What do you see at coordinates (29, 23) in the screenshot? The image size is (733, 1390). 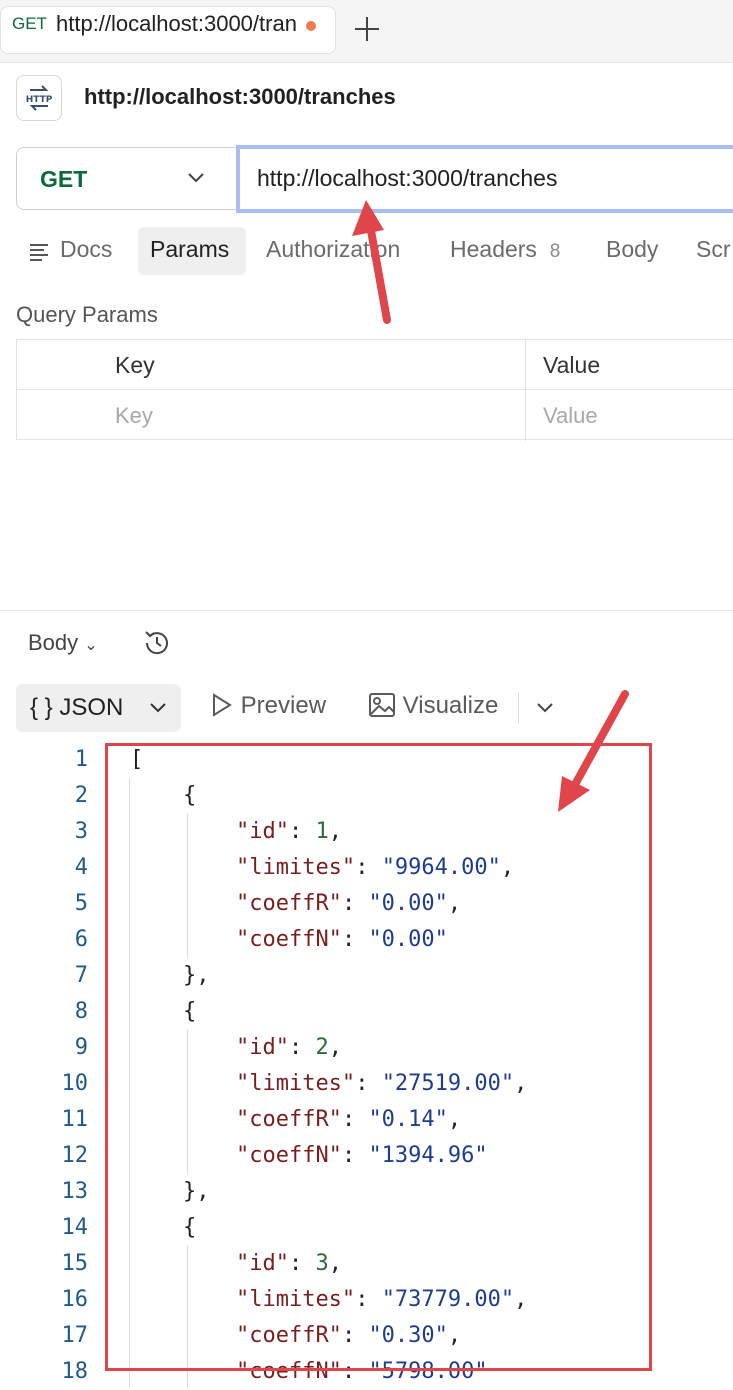 I see `tab-method: GET` at bounding box center [29, 23].